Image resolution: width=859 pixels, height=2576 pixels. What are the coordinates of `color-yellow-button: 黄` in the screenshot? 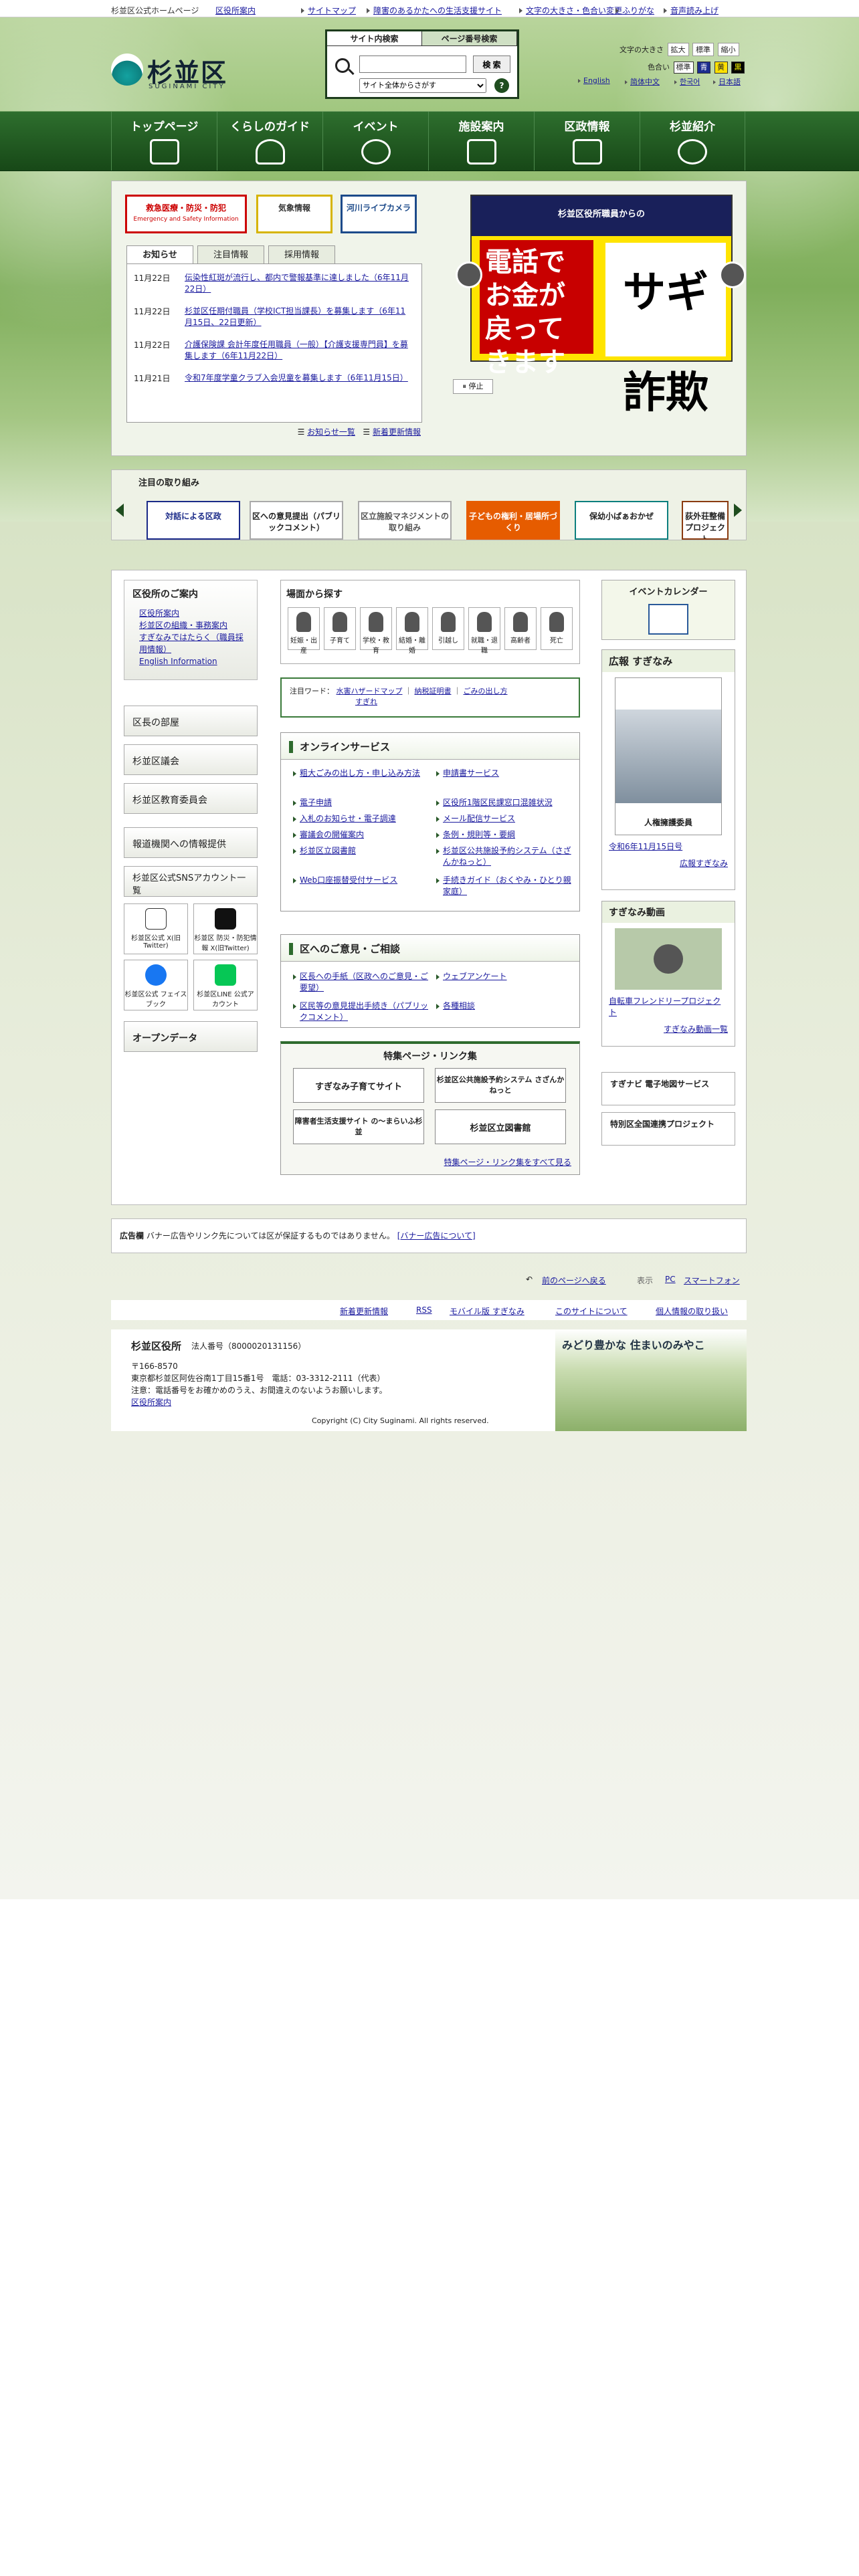 It's located at (721, 68).